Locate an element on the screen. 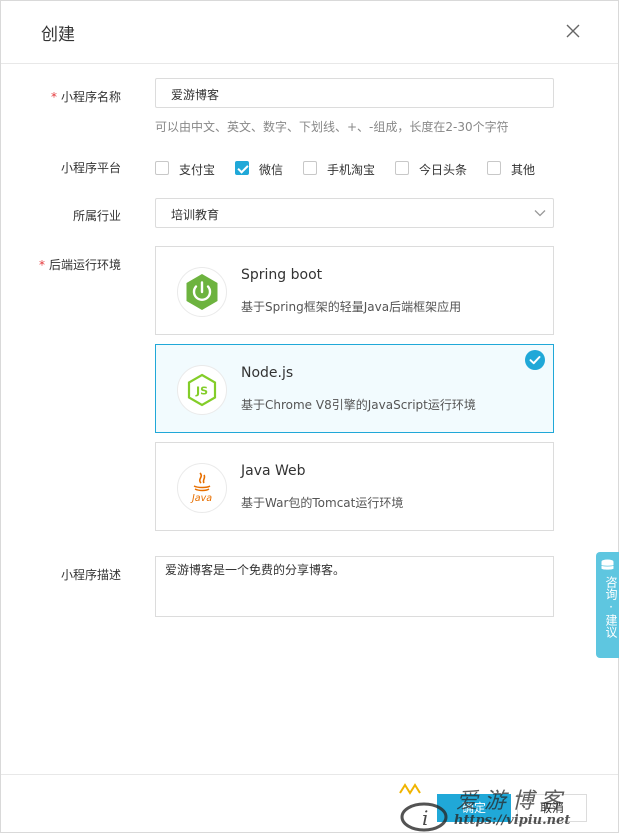  name-input: 爱游博客 is located at coordinates (354, 93).